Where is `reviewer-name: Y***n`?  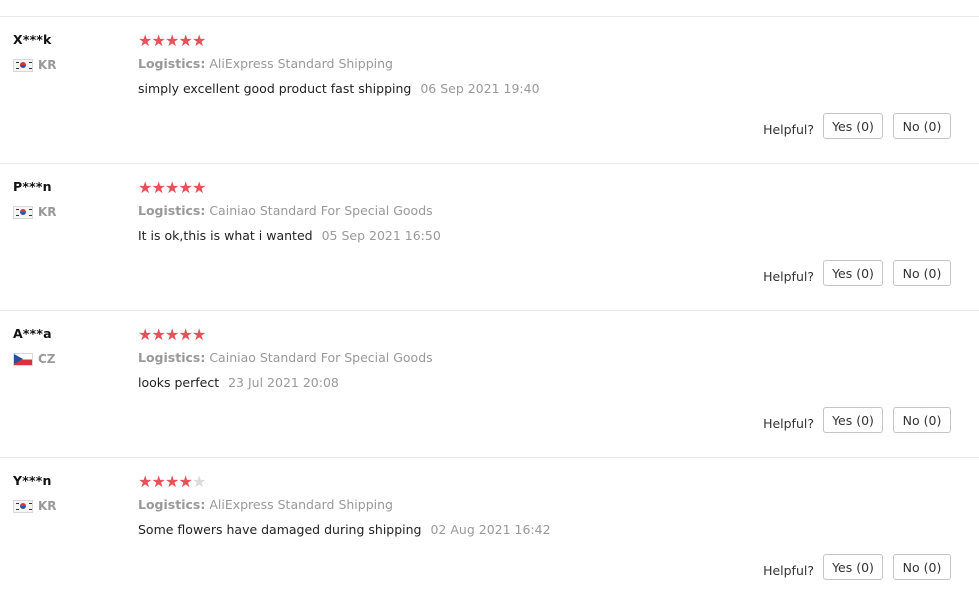
reviewer-name: Y***n is located at coordinates (32, 480).